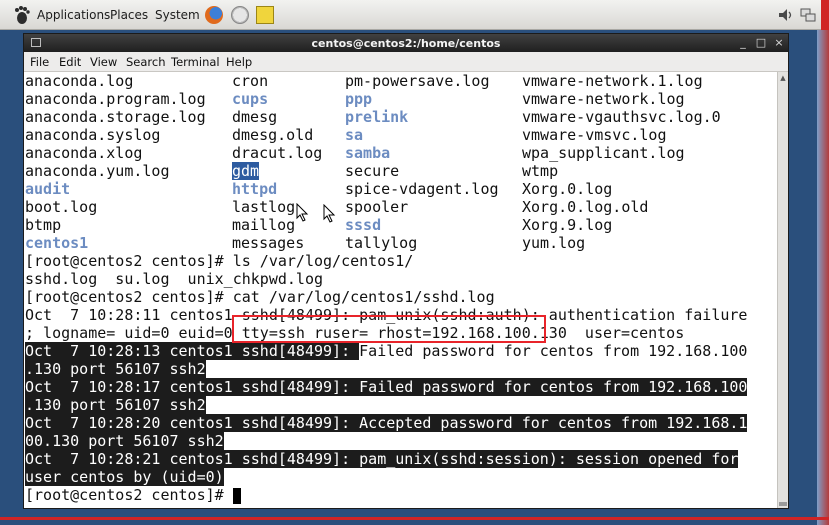 Image resolution: width=829 pixels, height=525 pixels. Describe the element at coordinates (414, 518) in the screenshot. I see `screen-edge-bottom` at that location.